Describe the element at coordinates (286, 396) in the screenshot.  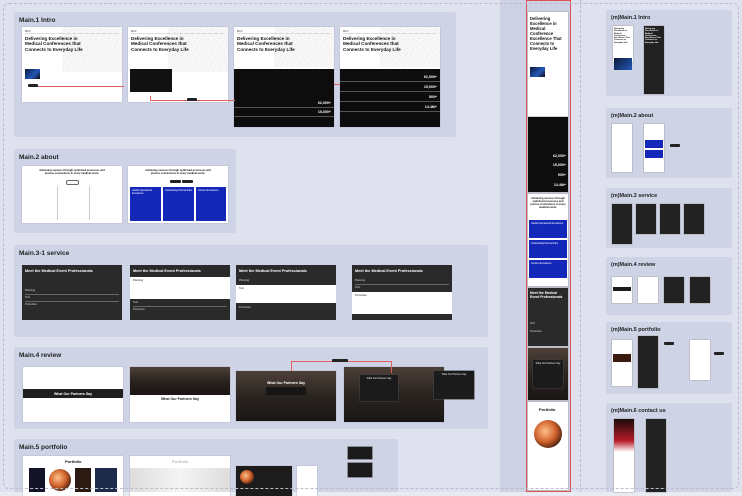
I see `review-frame-3: What Our Partners Say` at that location.